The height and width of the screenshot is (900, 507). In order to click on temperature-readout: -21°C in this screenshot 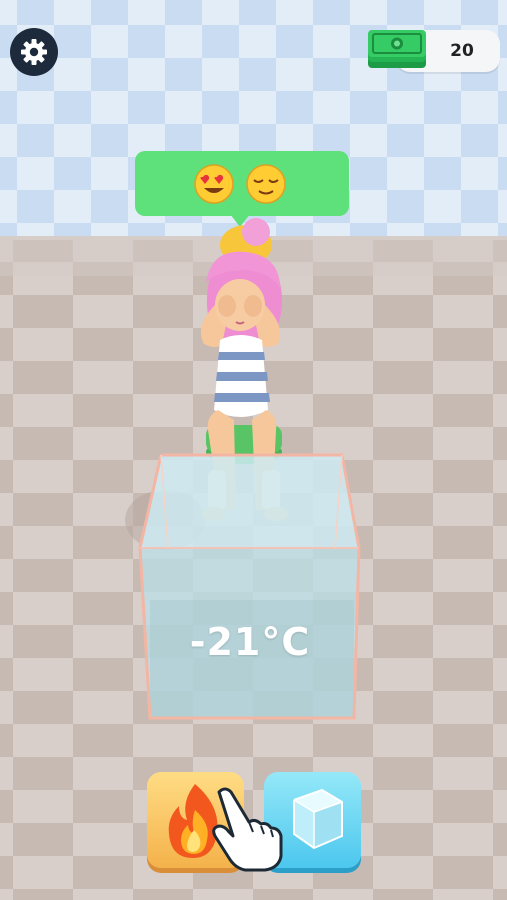, I will do `click(250, 642)`.